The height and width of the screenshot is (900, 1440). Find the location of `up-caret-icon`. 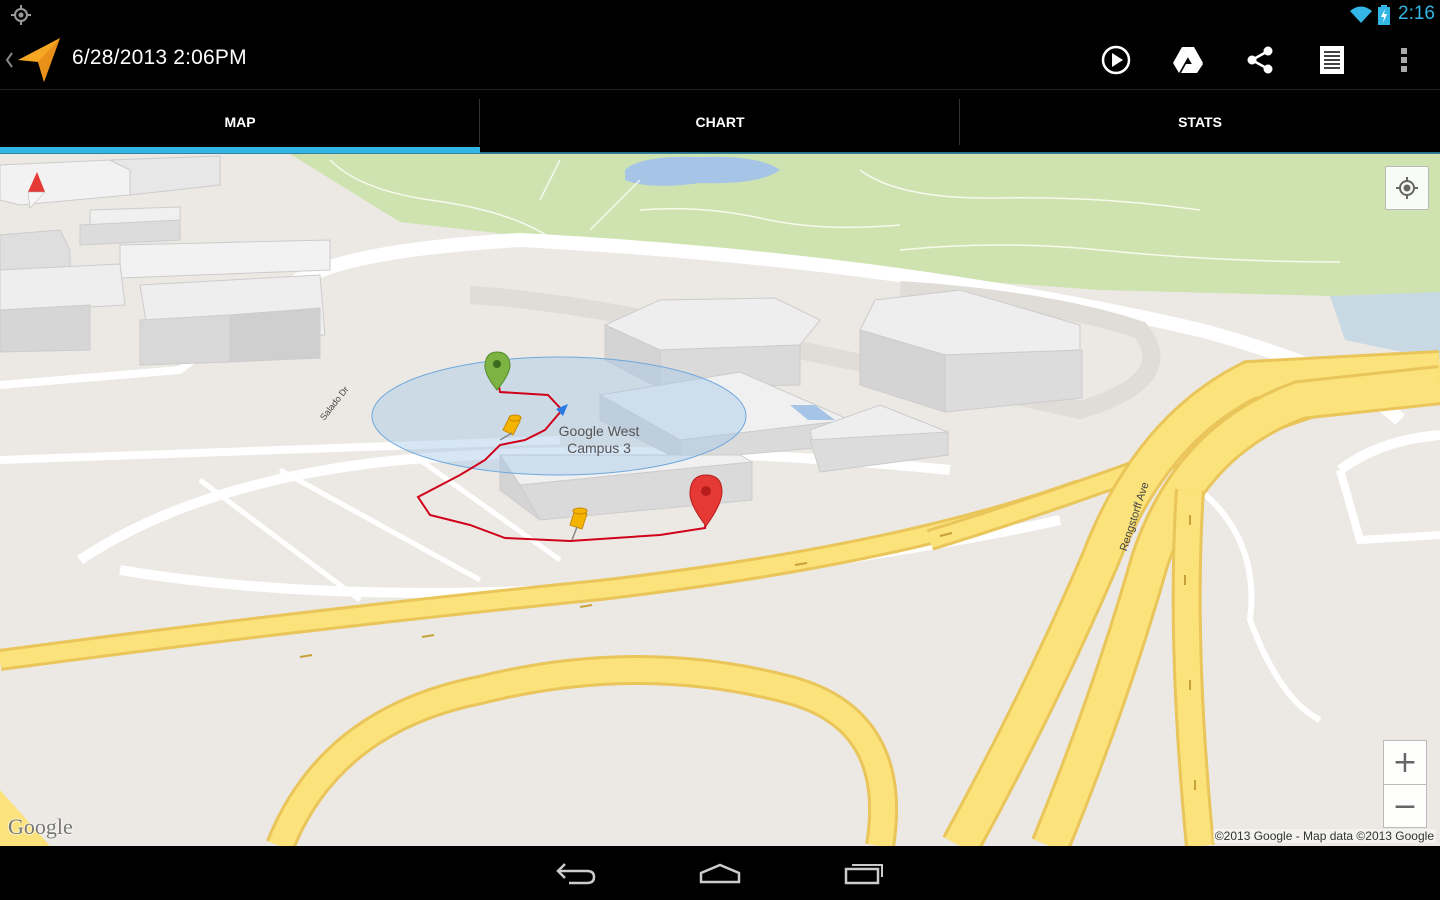

up-caret-icon is located at coordinates (9, 60).